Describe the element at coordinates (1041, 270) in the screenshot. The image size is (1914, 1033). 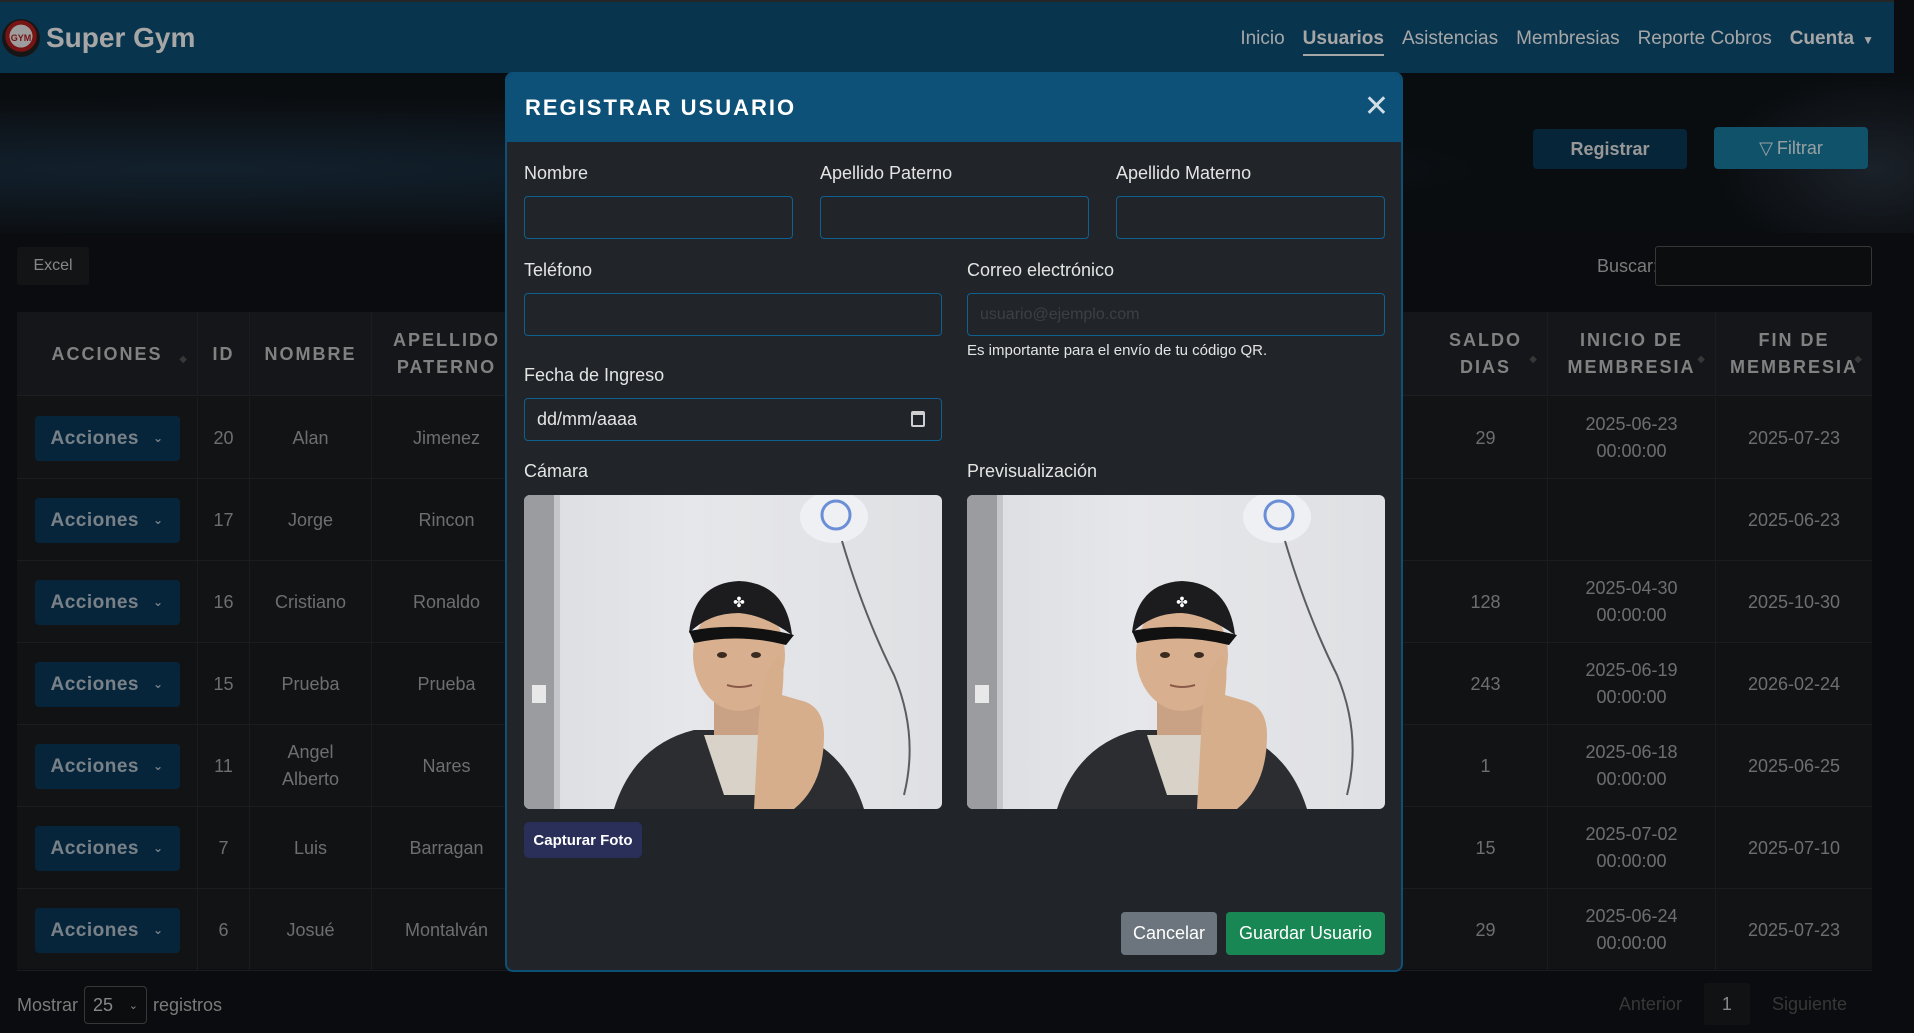
I see `correo-label: Correo electrónico` at that location.